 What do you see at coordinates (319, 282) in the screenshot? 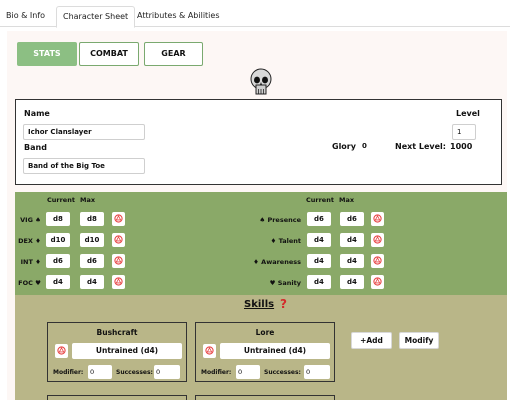
I see `stat-current-sanity: d4` at bounding box center [319, 282].